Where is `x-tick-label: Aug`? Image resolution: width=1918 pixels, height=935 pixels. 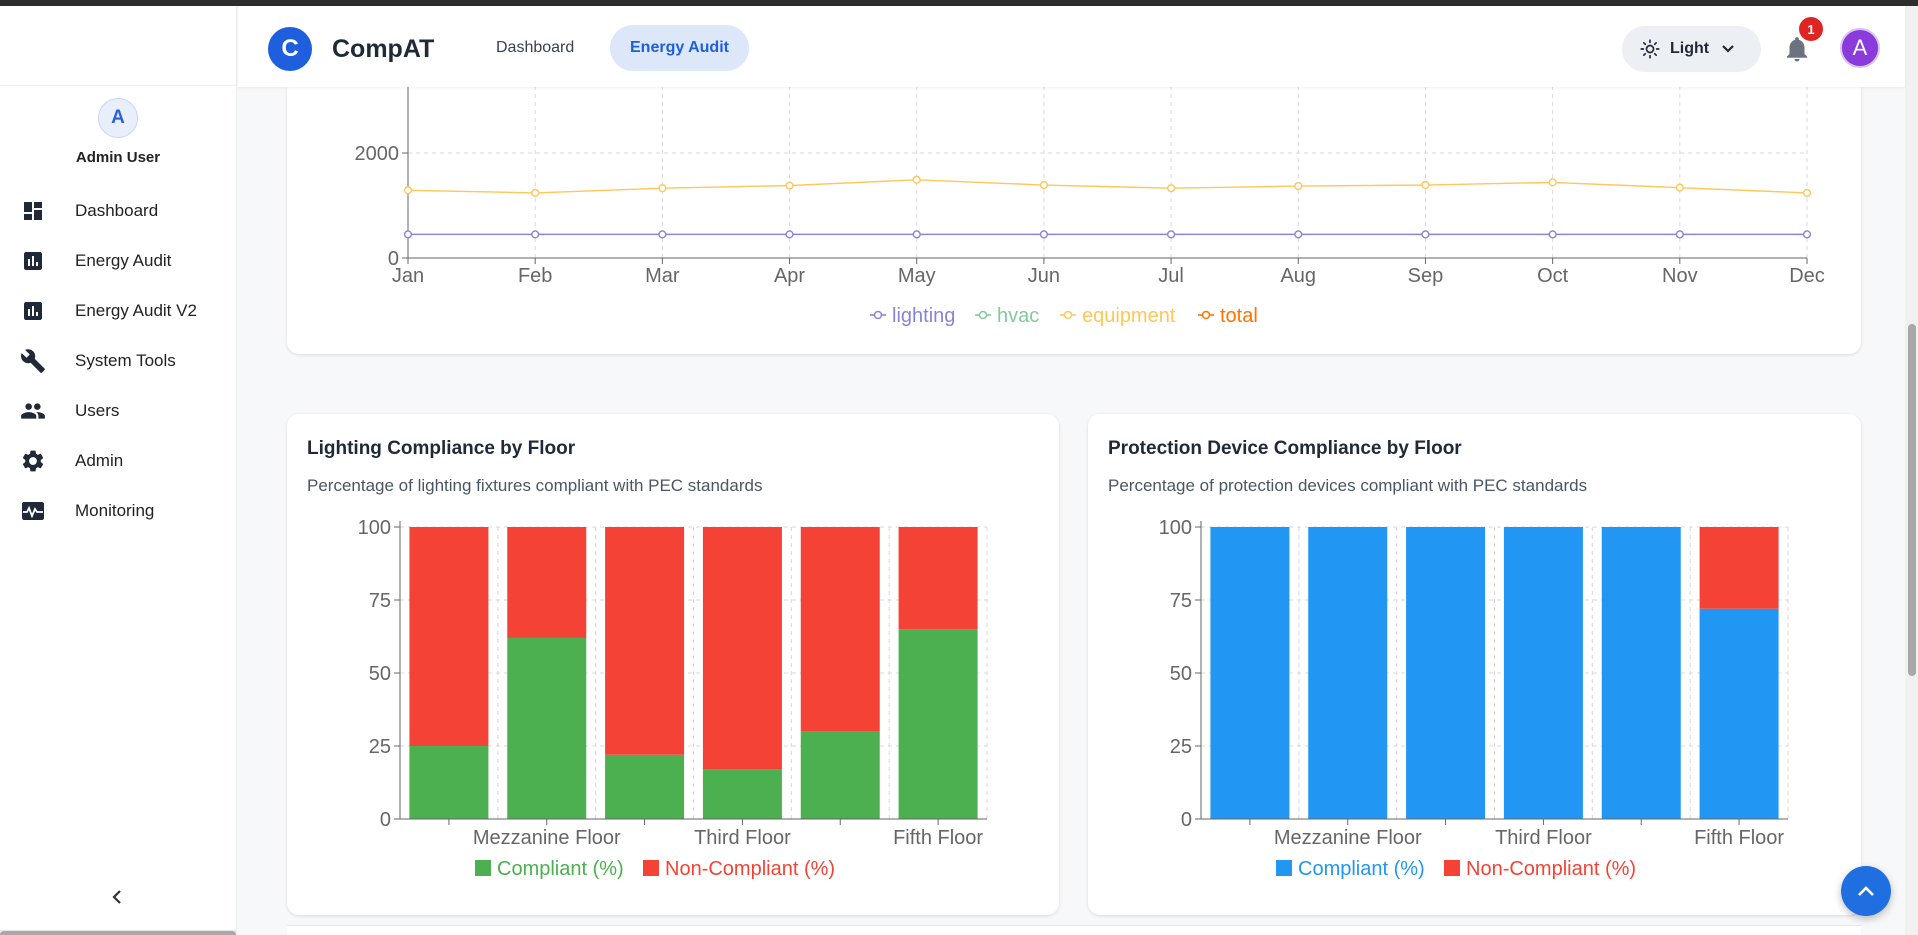 x-tick-label: Aug is located at coordinates (1298, 276).